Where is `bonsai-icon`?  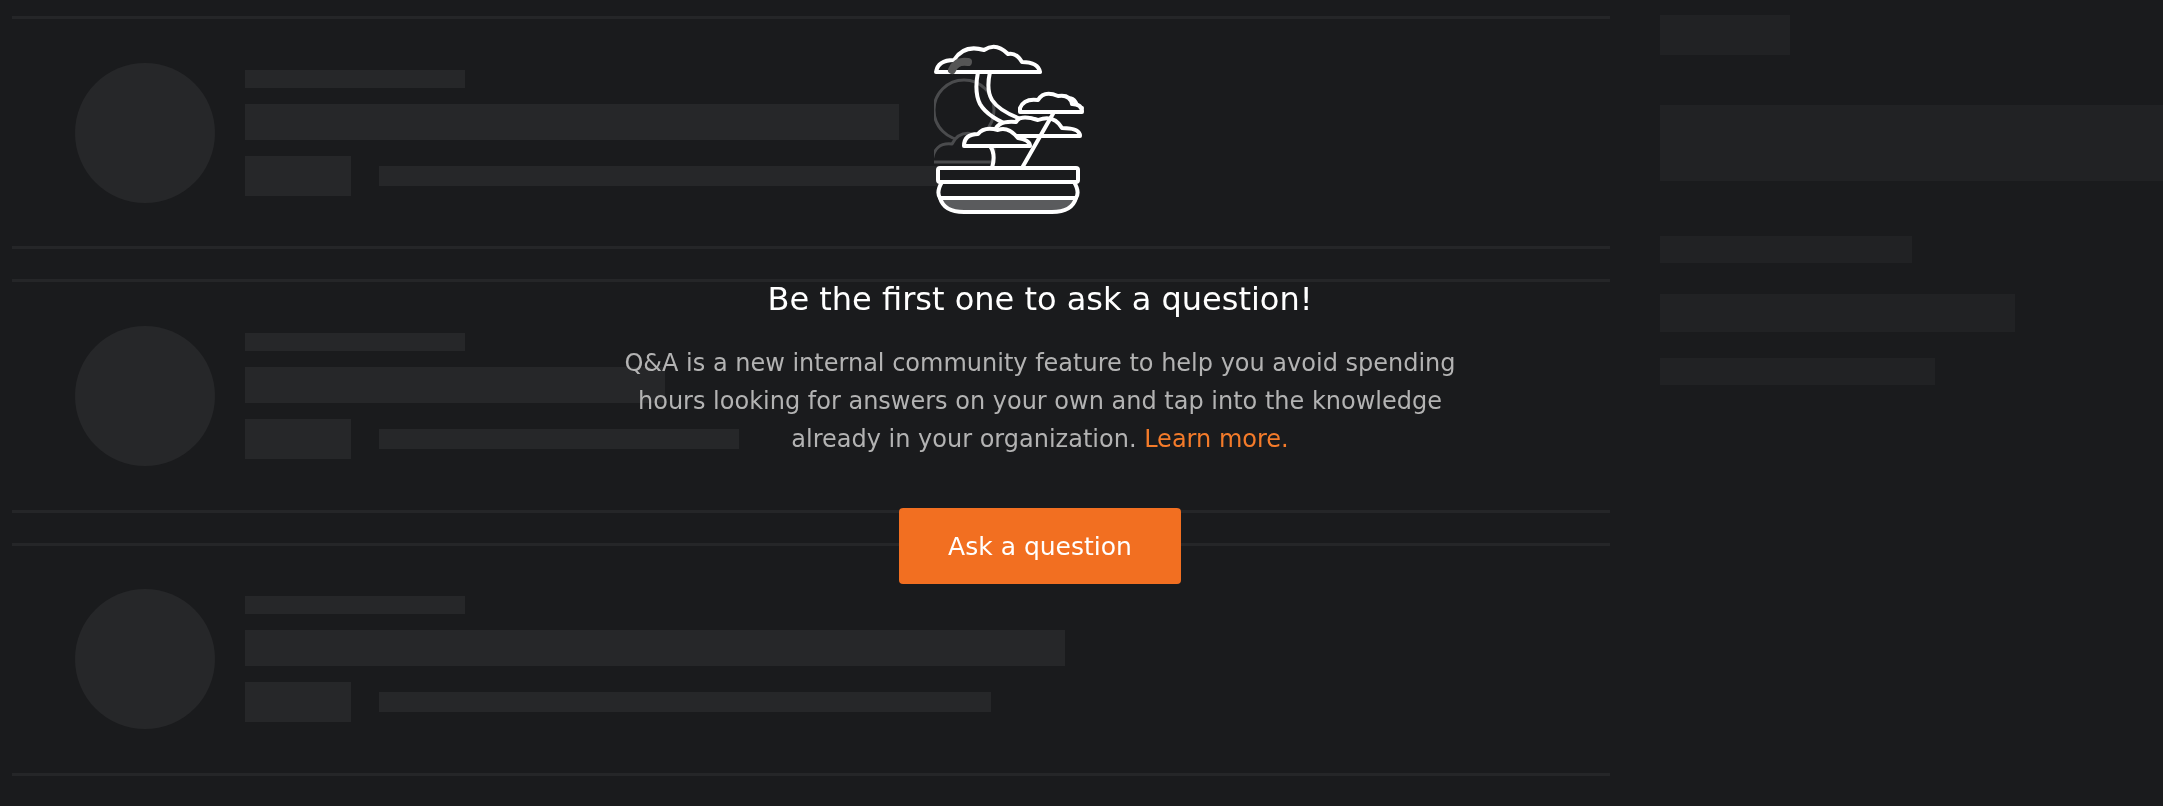 bonsai-icon is located at coordinates (1009, 129).